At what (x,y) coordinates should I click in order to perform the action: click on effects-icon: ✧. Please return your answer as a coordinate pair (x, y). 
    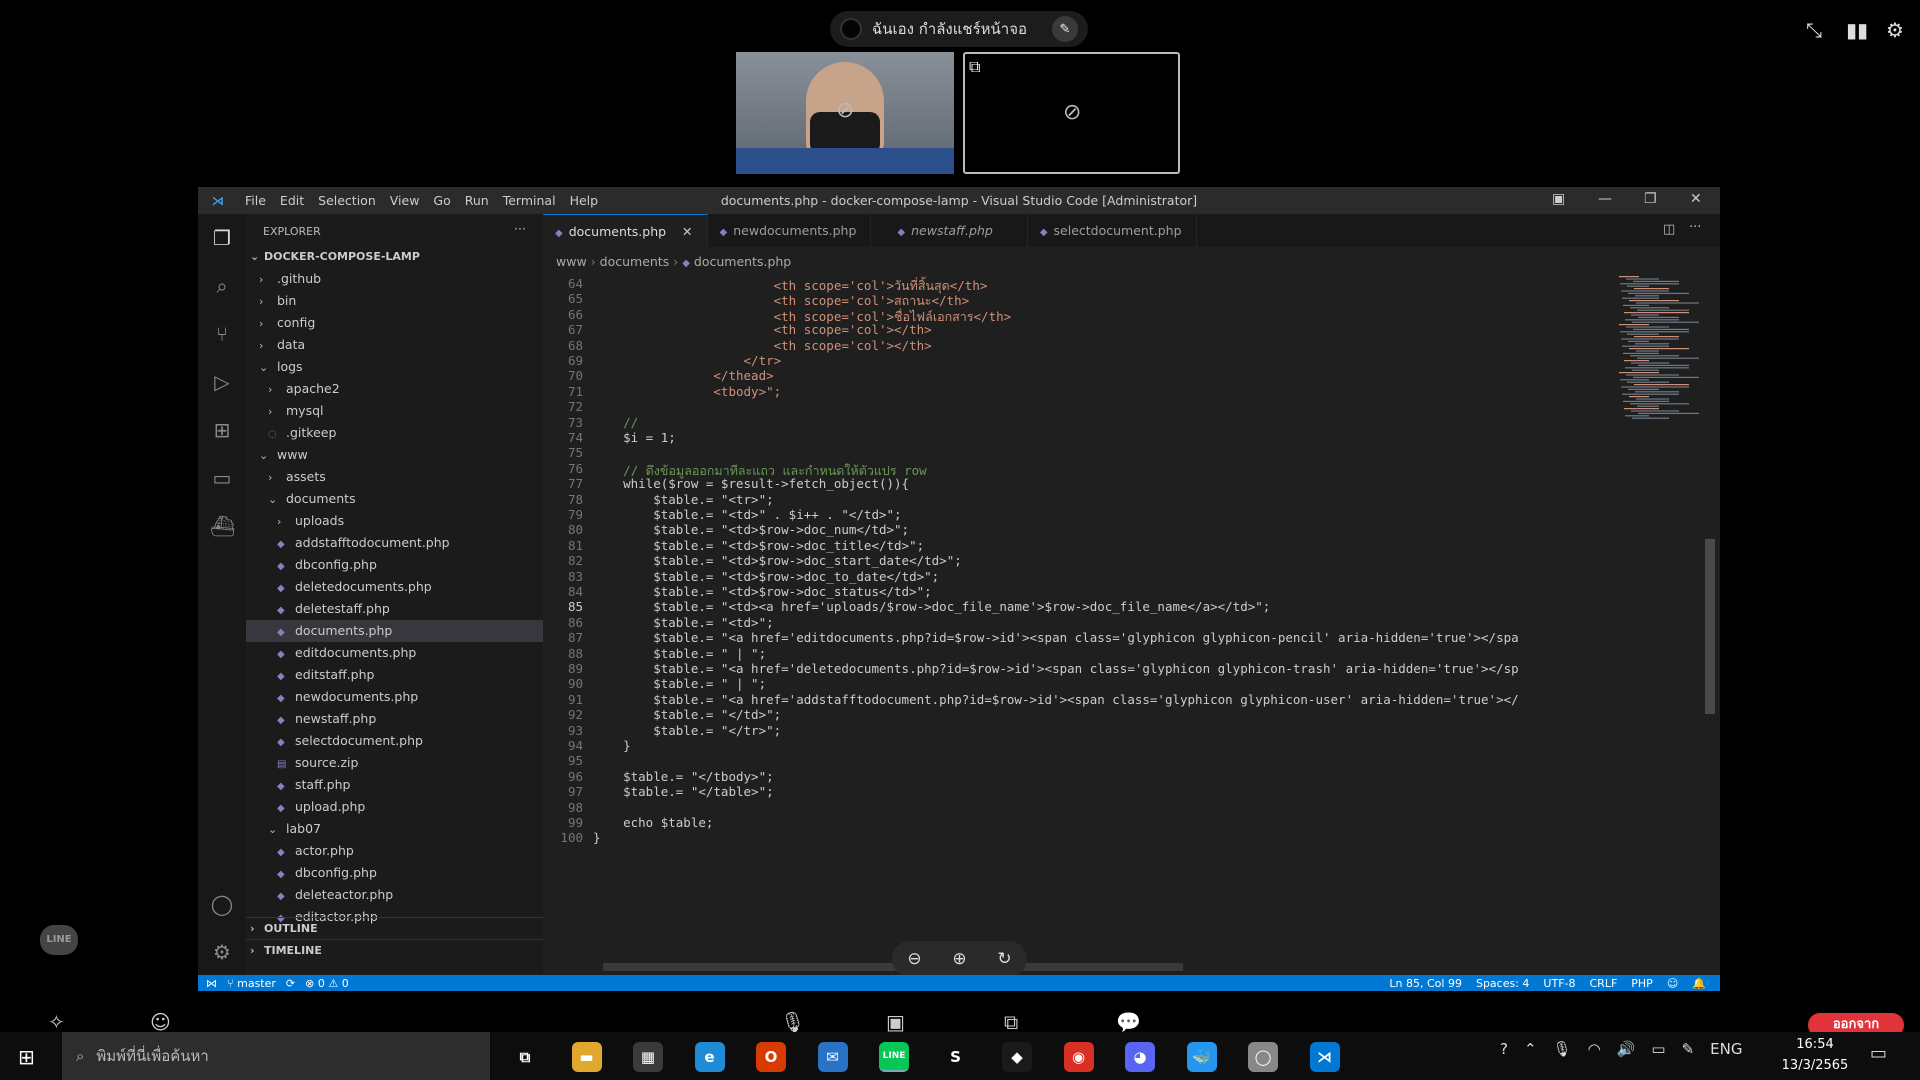
    Looking at the image, I should click on (56, 1022).